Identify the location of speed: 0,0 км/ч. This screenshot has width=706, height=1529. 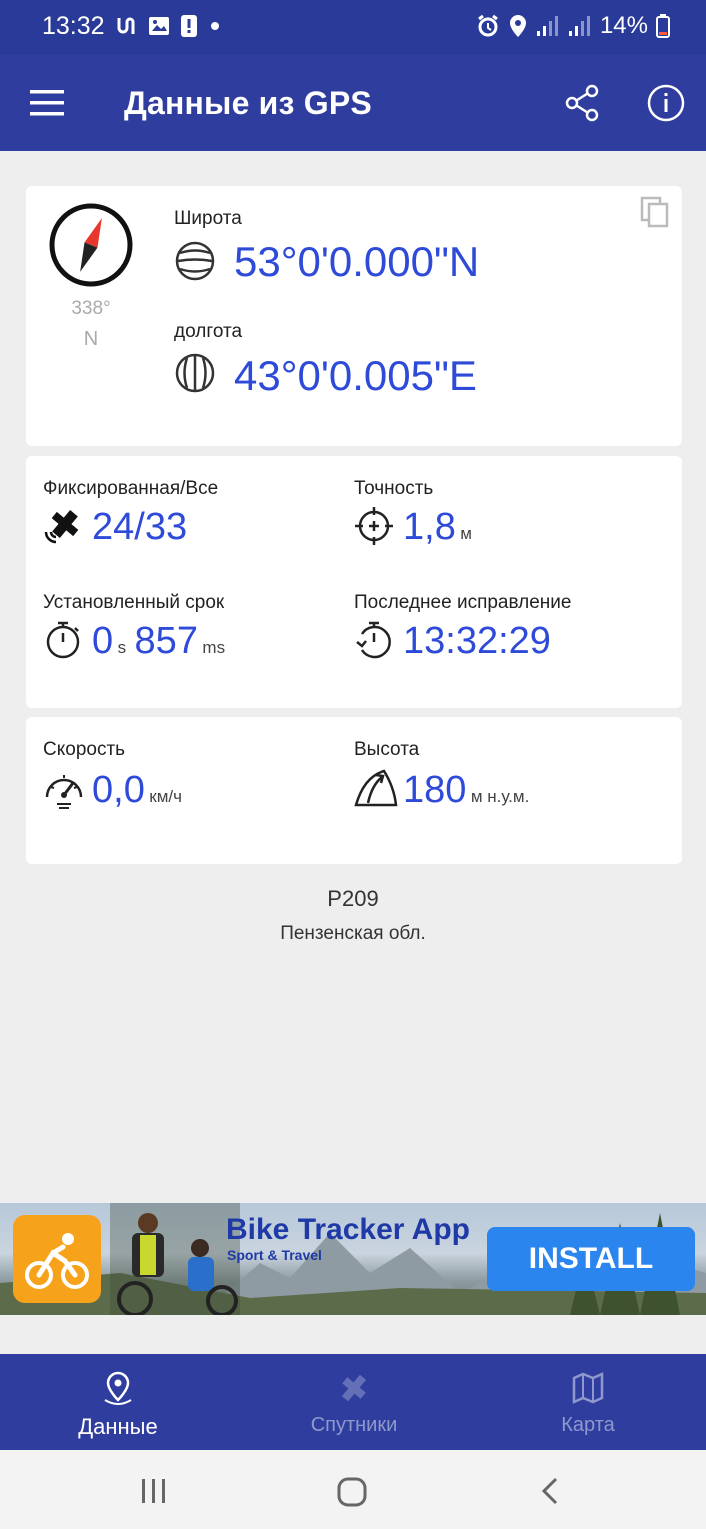
(137, 790).